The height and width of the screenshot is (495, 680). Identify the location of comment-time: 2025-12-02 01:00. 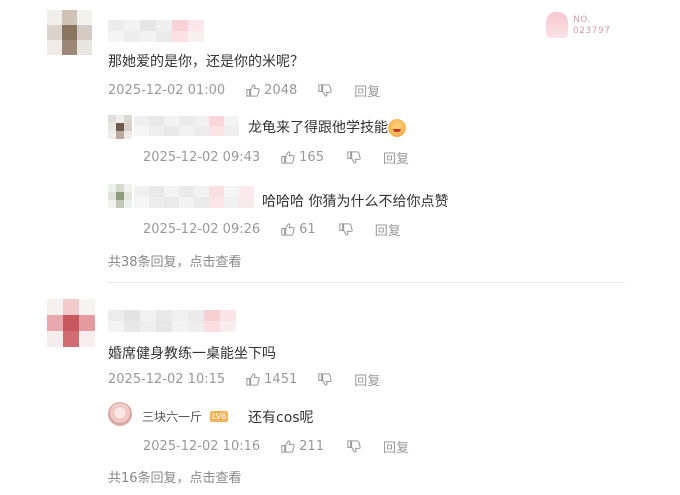
(167, 90).